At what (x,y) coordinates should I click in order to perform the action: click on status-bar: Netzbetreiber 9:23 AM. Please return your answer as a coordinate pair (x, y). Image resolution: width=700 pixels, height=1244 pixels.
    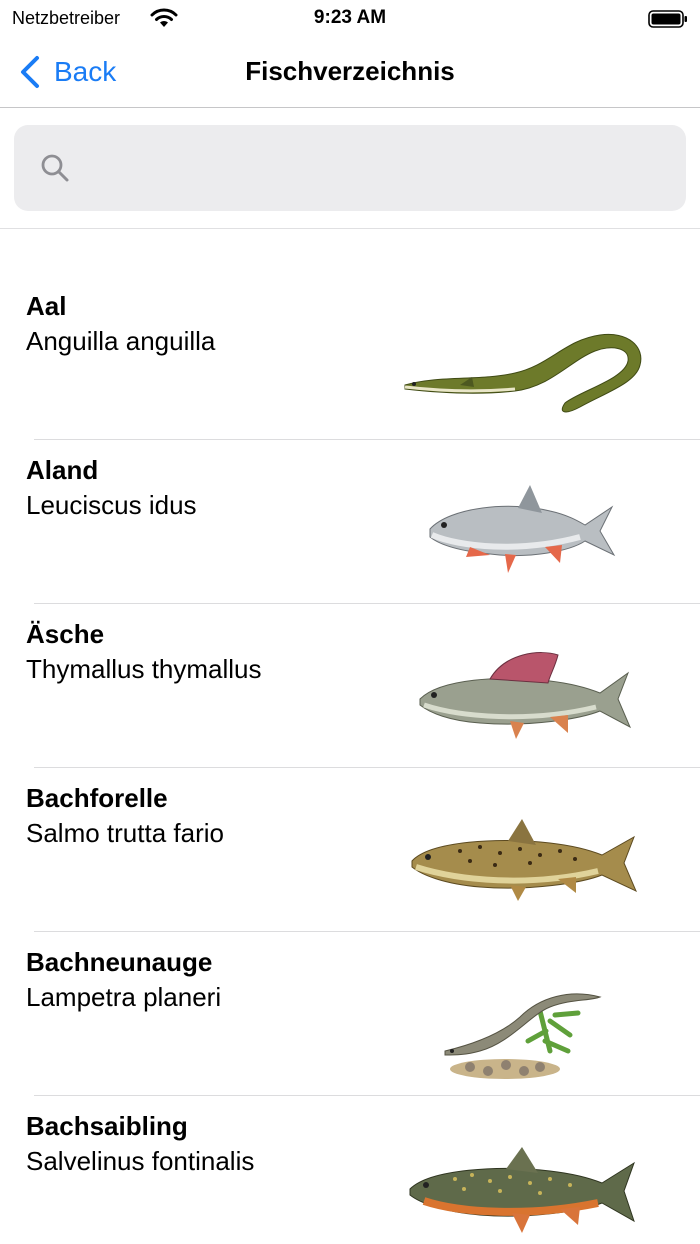
    Looking at the image, I should click on (350, 18).